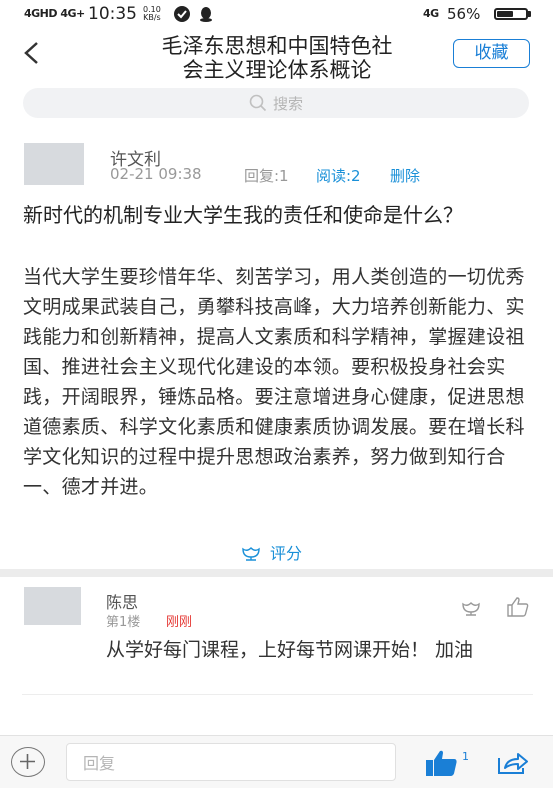  What do you see at coordinates (152, 17) in the screenshot?
I see `speed-unit: KB/s` at bounding box center [152, 17].